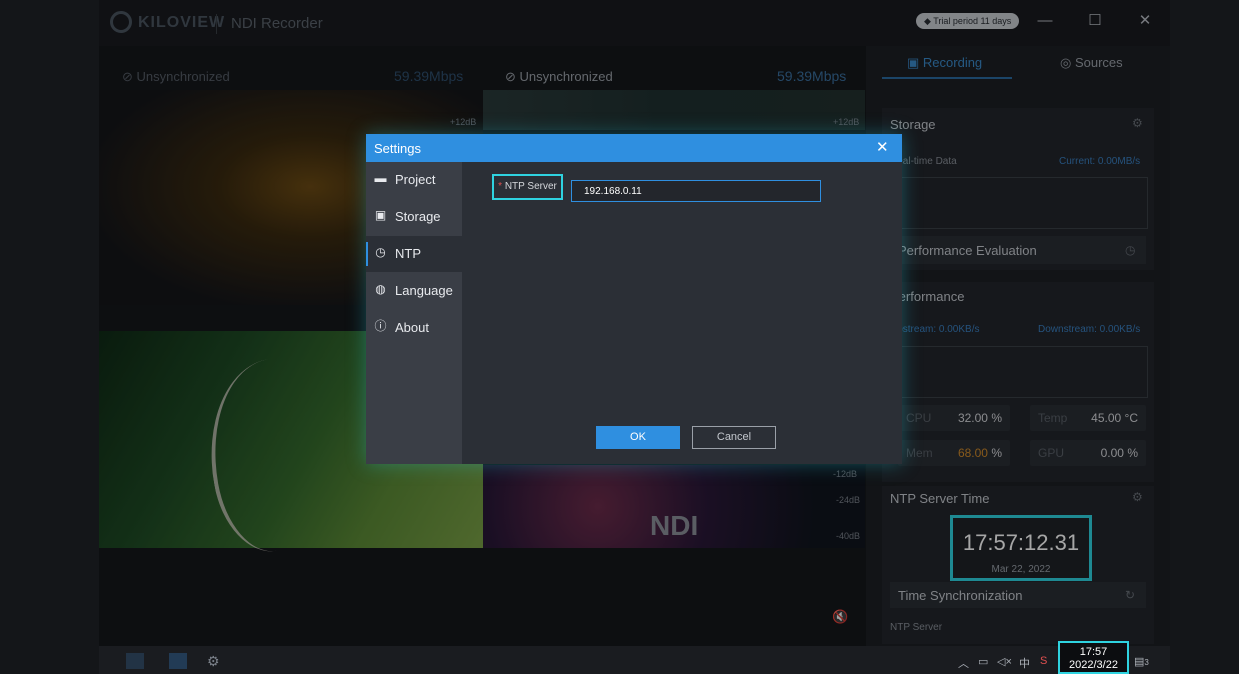  What do you see at coordinates (1004, 661) in the screenshot?
I see `volume-mute-icon: ◁×` at bounding box center [1004, 661].